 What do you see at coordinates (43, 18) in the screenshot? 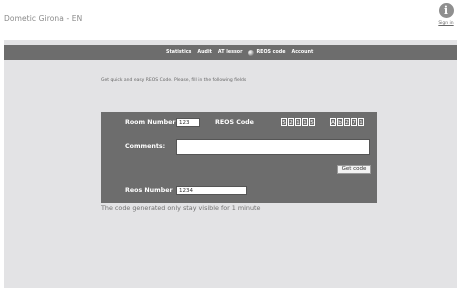
I see `app-title: Dometic Girona - EN` at bounding box center [43, 18].